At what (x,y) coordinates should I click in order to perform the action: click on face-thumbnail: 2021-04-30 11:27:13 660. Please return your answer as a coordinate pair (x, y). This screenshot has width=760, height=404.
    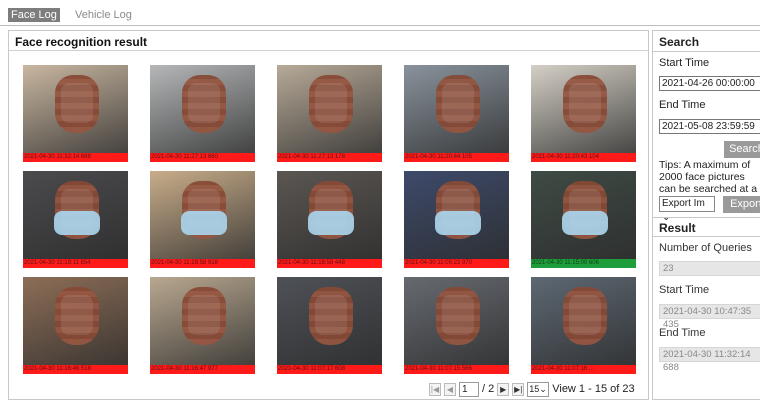
    Looking at the image, I should click on (202, 113).